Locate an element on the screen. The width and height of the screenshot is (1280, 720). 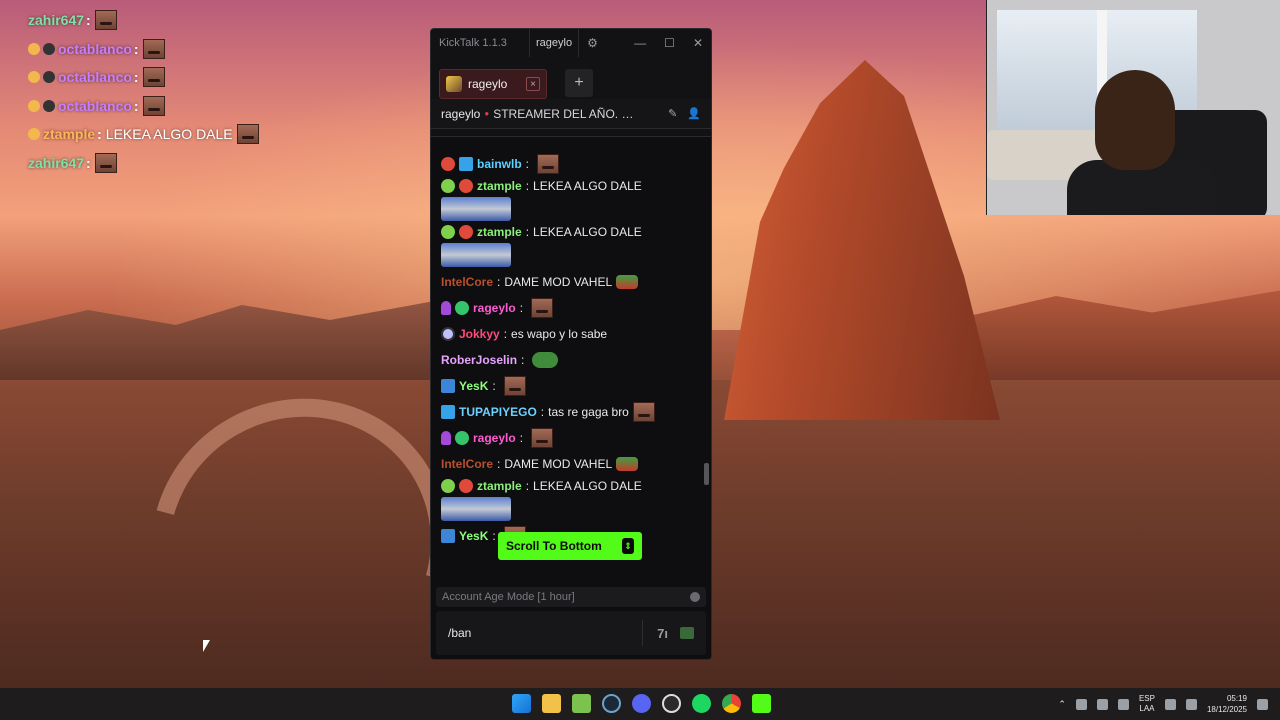
chat-scrollbar is located at coordinates (706, 474).